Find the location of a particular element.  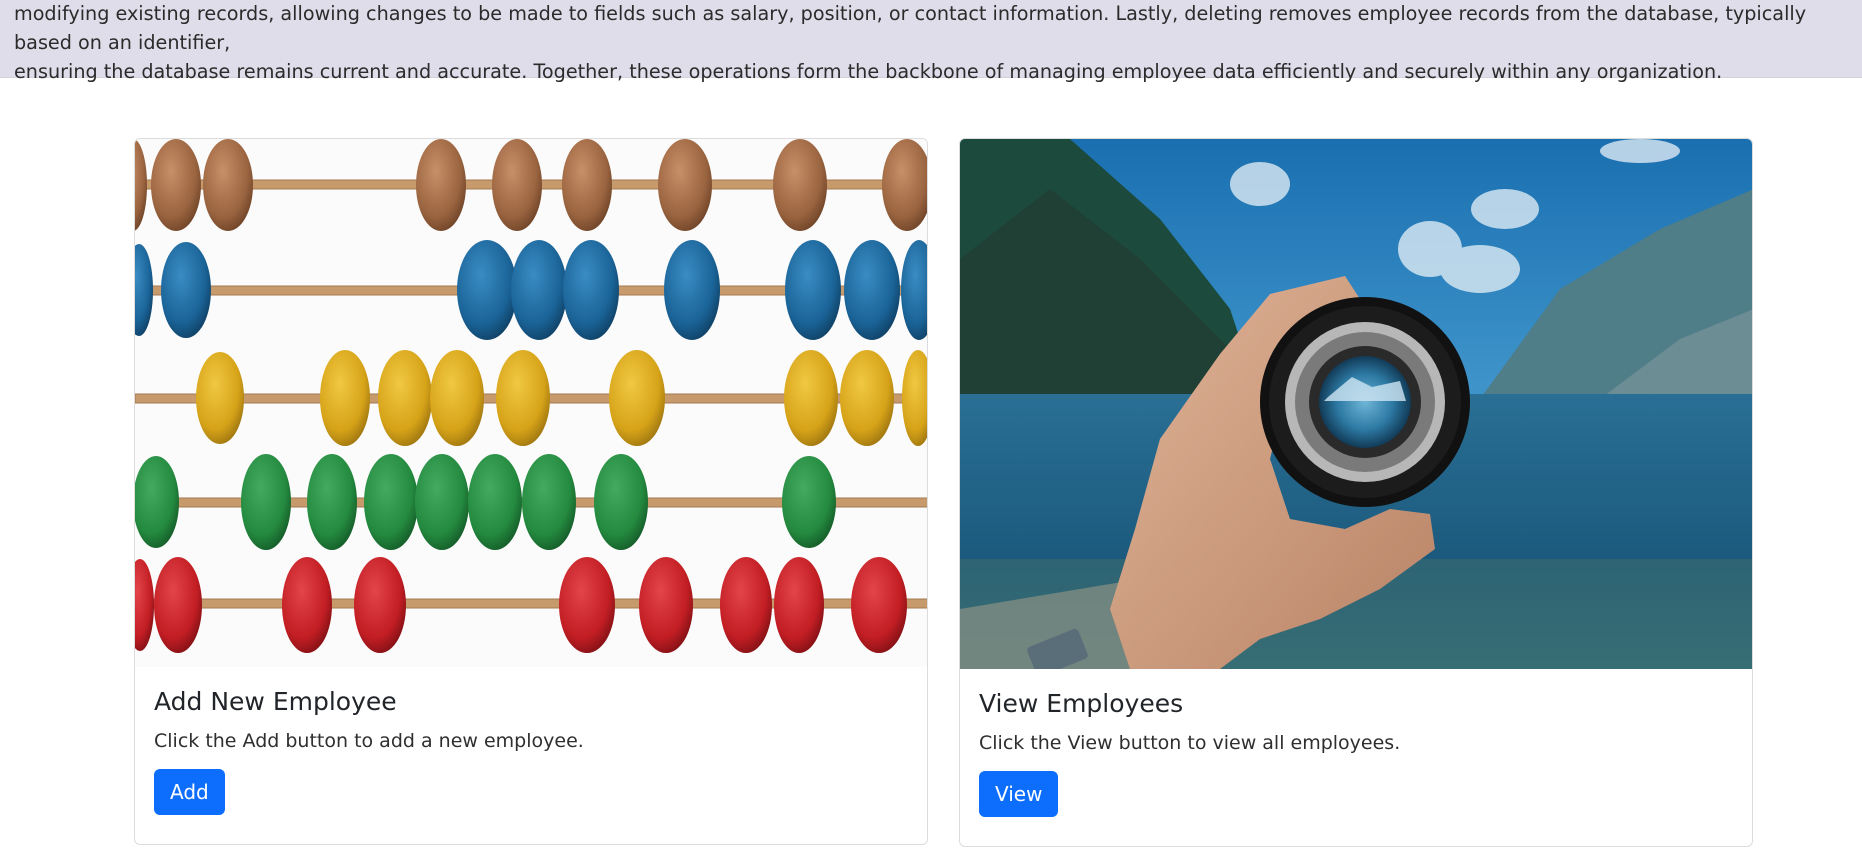

add-card-title: Add New Employee is located at coordinates (275, 701).